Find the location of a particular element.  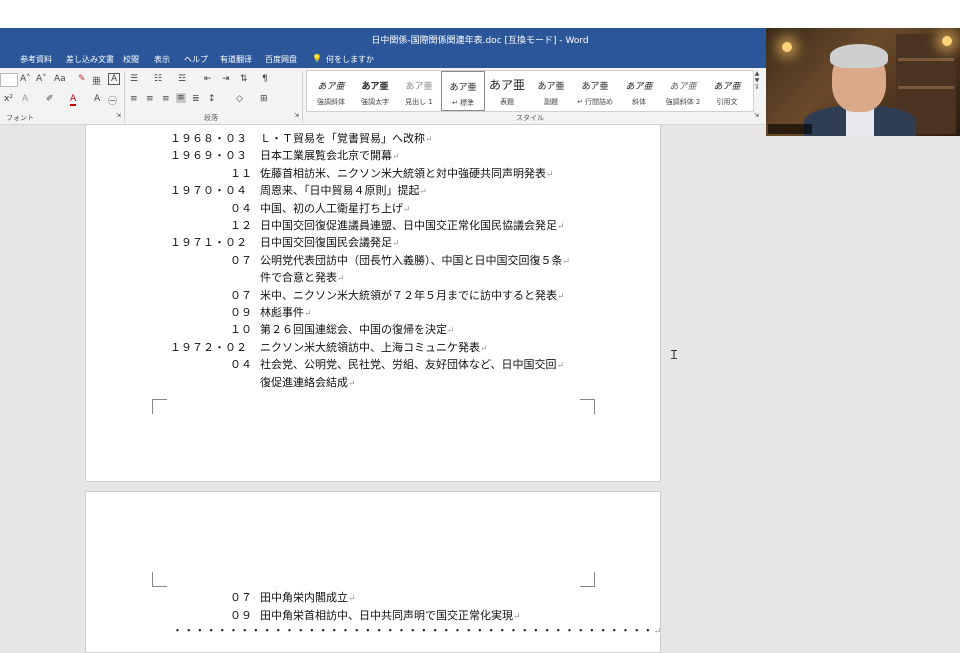

shading-icon: ◇ is located at coordinates (239, 99).